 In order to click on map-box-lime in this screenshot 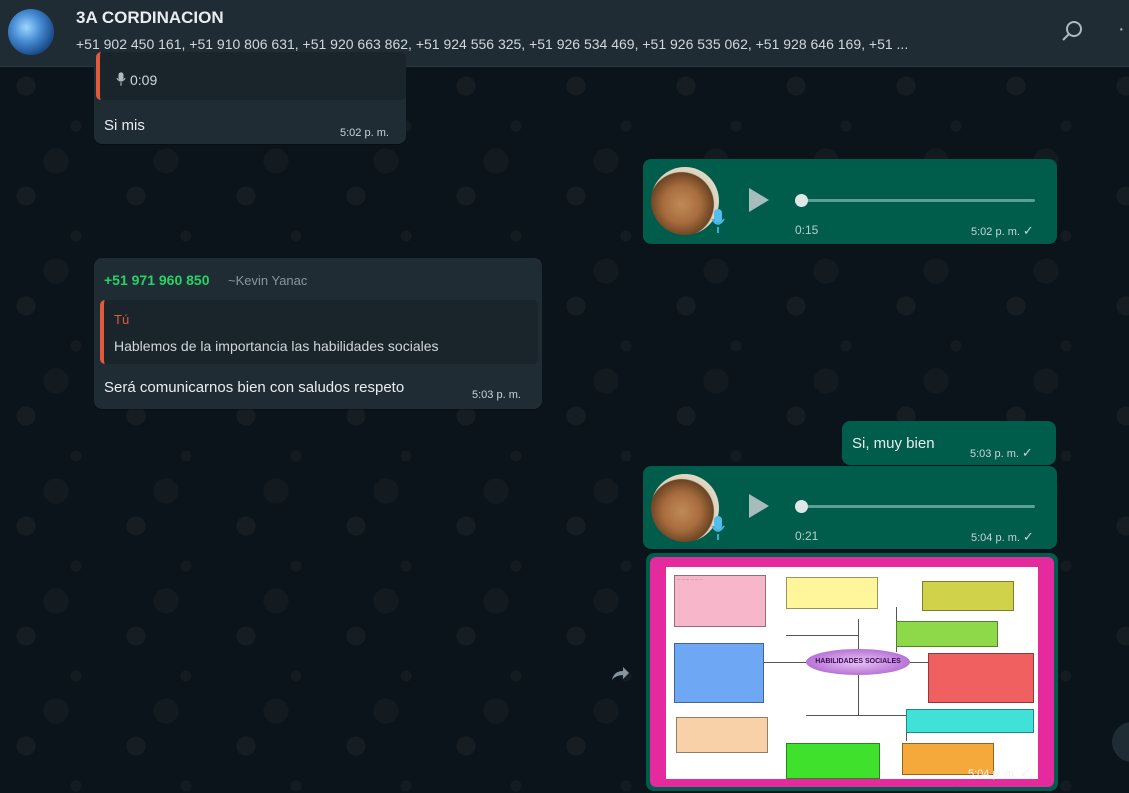, I will do `click(833, 761)`.